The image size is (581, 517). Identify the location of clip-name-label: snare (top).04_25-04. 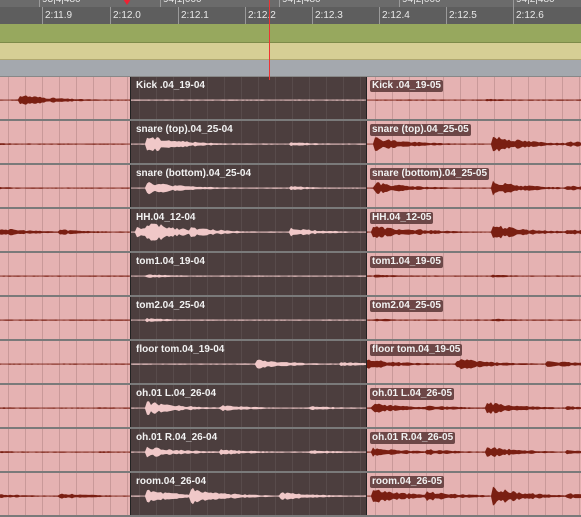
(184, 129).